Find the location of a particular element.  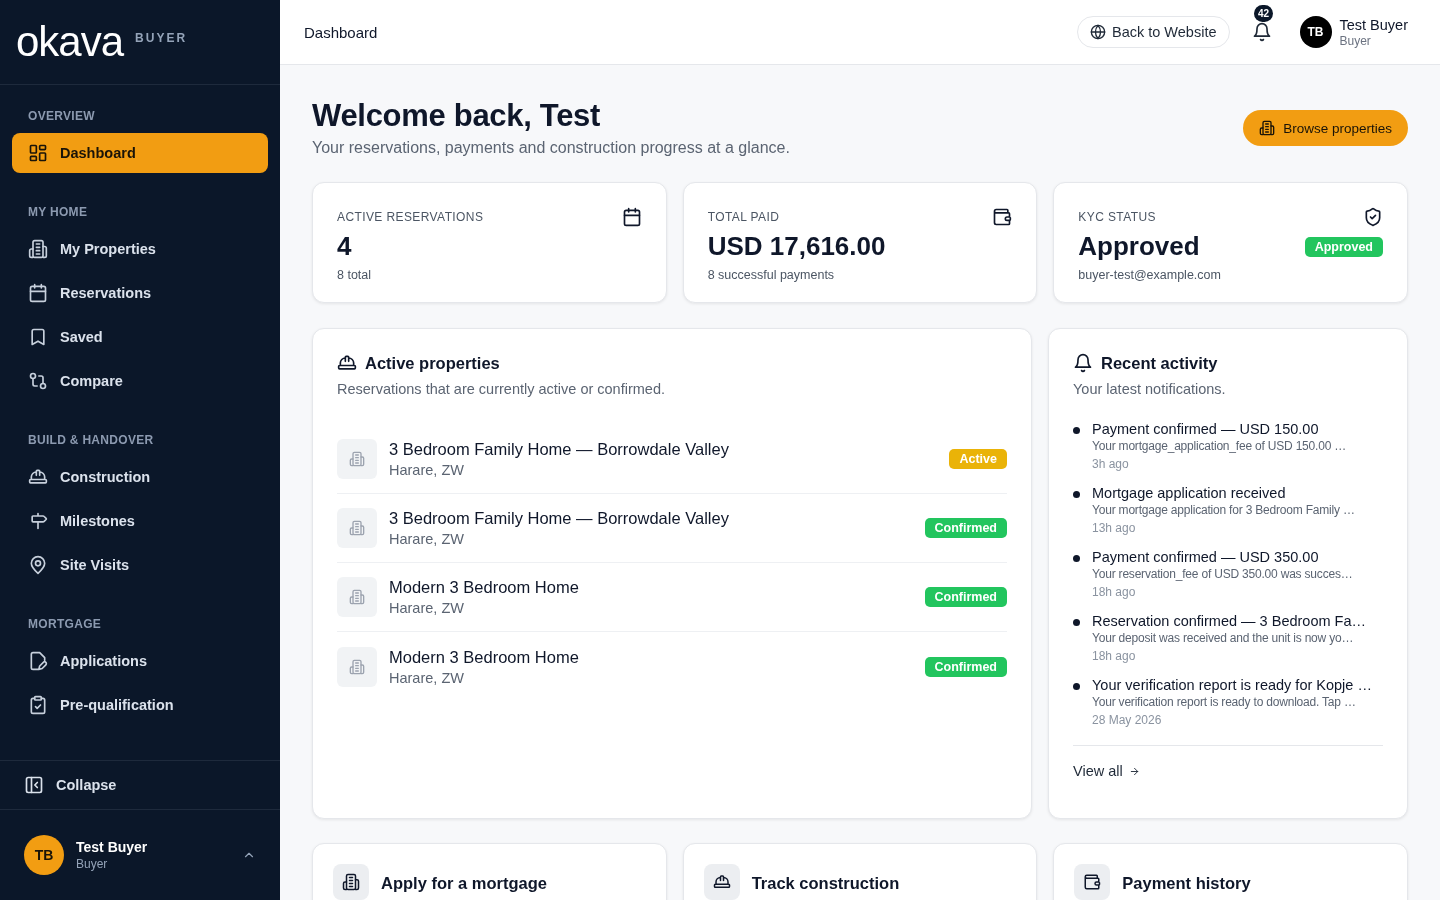

logo: okava is located at coordinates (70, 42).